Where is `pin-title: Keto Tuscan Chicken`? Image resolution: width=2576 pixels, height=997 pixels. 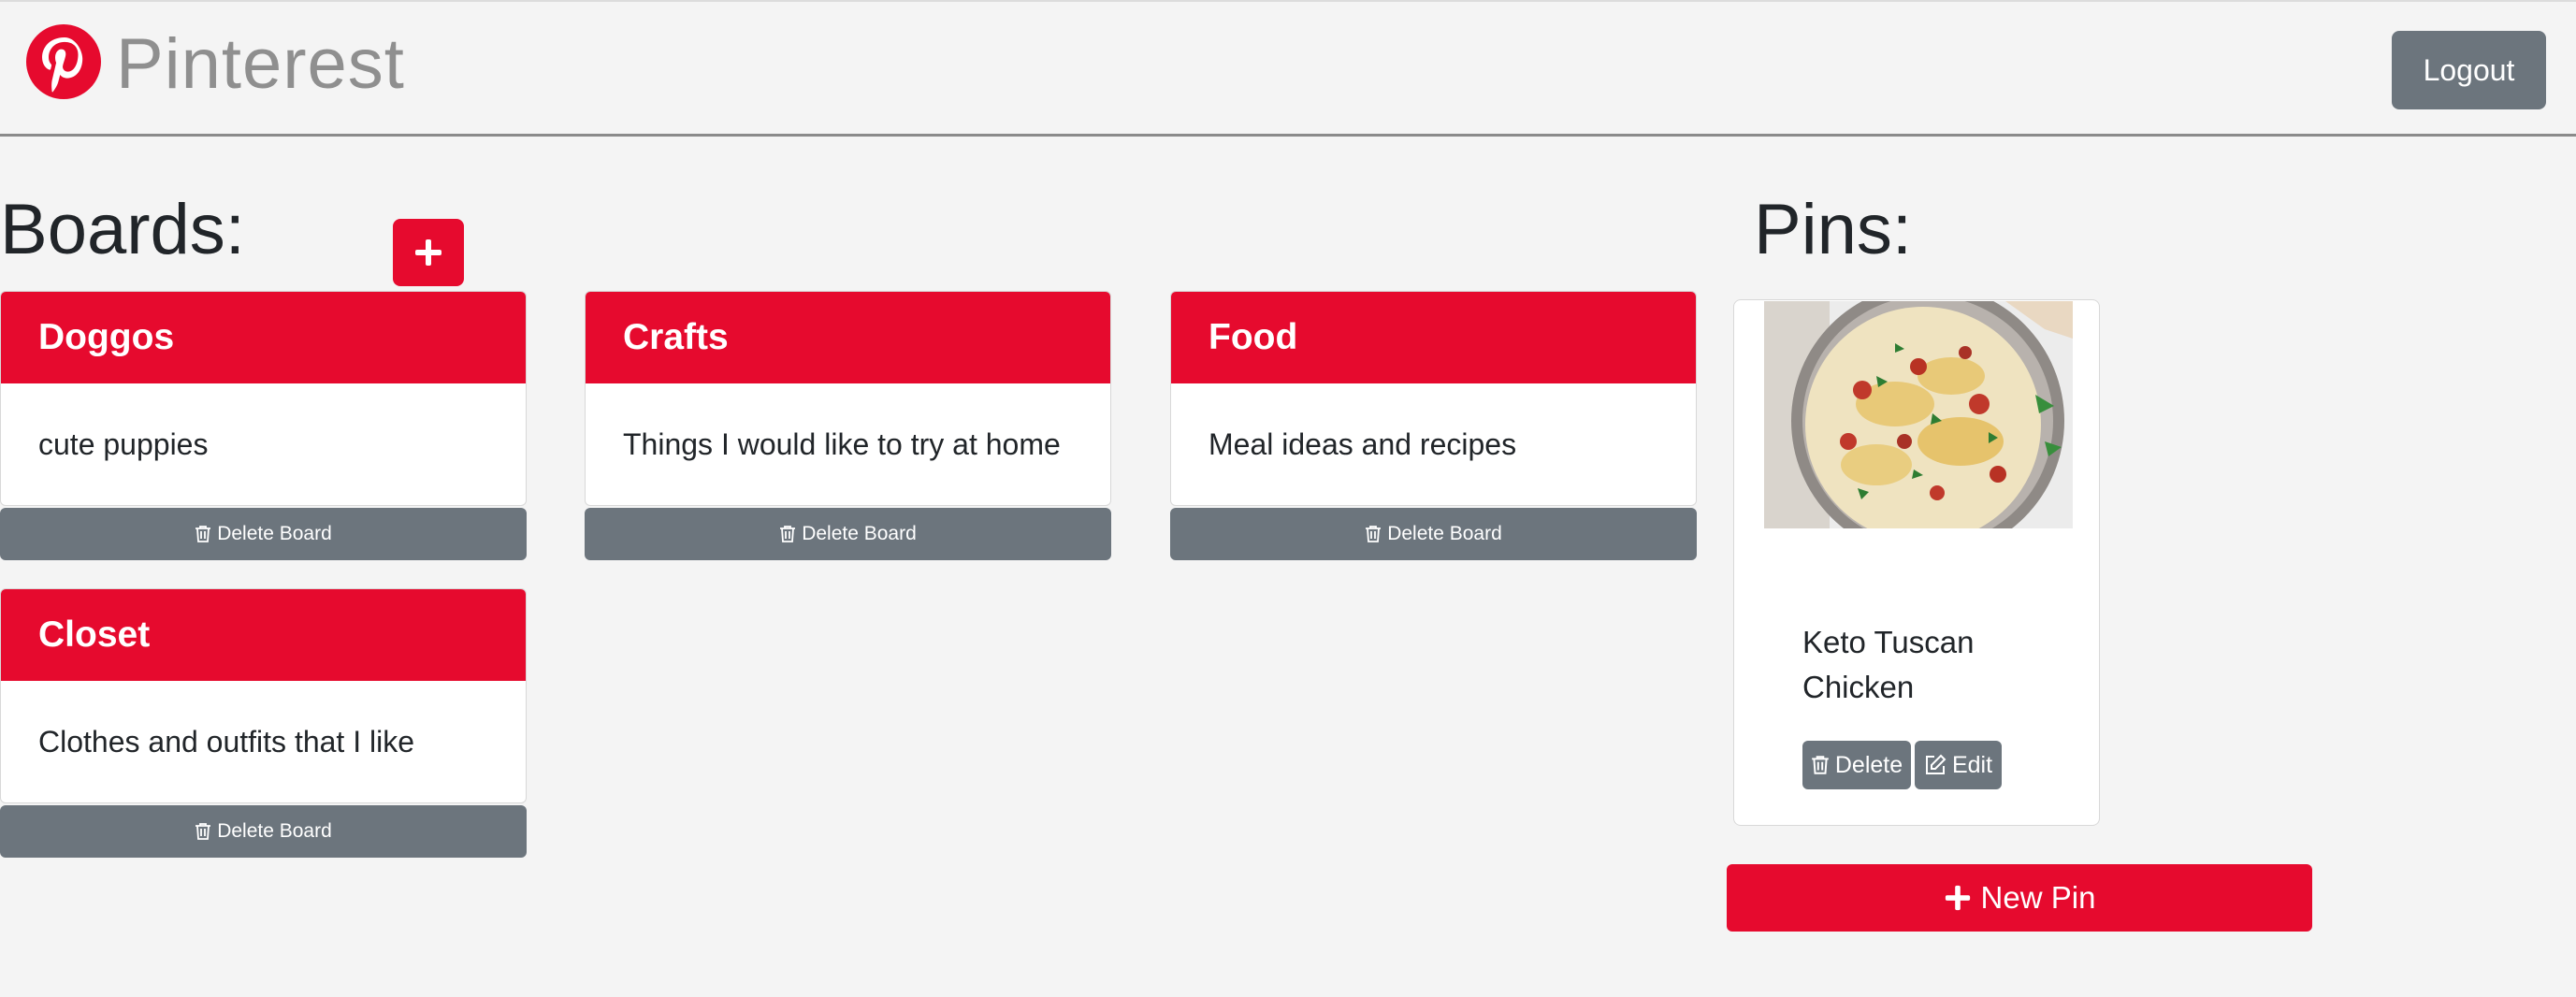 pin-title: Keto Tuscan Chicken is located at coordinates (1933, 665).